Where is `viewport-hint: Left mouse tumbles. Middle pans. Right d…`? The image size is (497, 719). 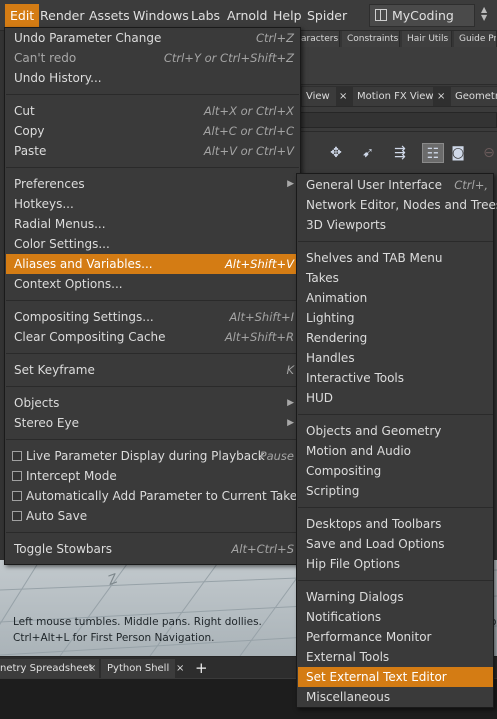 viewport-hint: Left mouse tumbles. Middle pans. Right d… is located at coordinates (137, 630).